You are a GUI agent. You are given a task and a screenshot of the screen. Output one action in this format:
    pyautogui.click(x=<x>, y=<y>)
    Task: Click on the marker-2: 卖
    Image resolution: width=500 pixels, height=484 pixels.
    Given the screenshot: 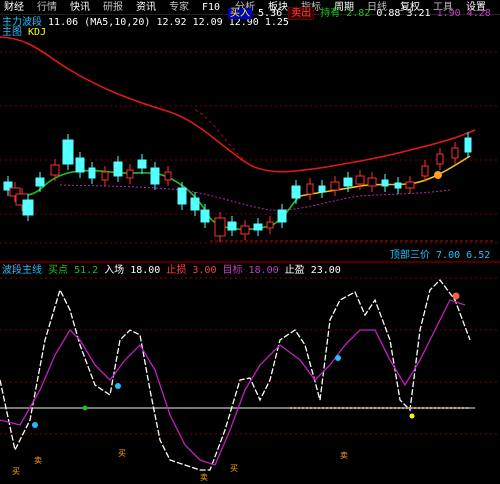 What is the action you would take?
    pyautogui.click(x=38, y=460)
    